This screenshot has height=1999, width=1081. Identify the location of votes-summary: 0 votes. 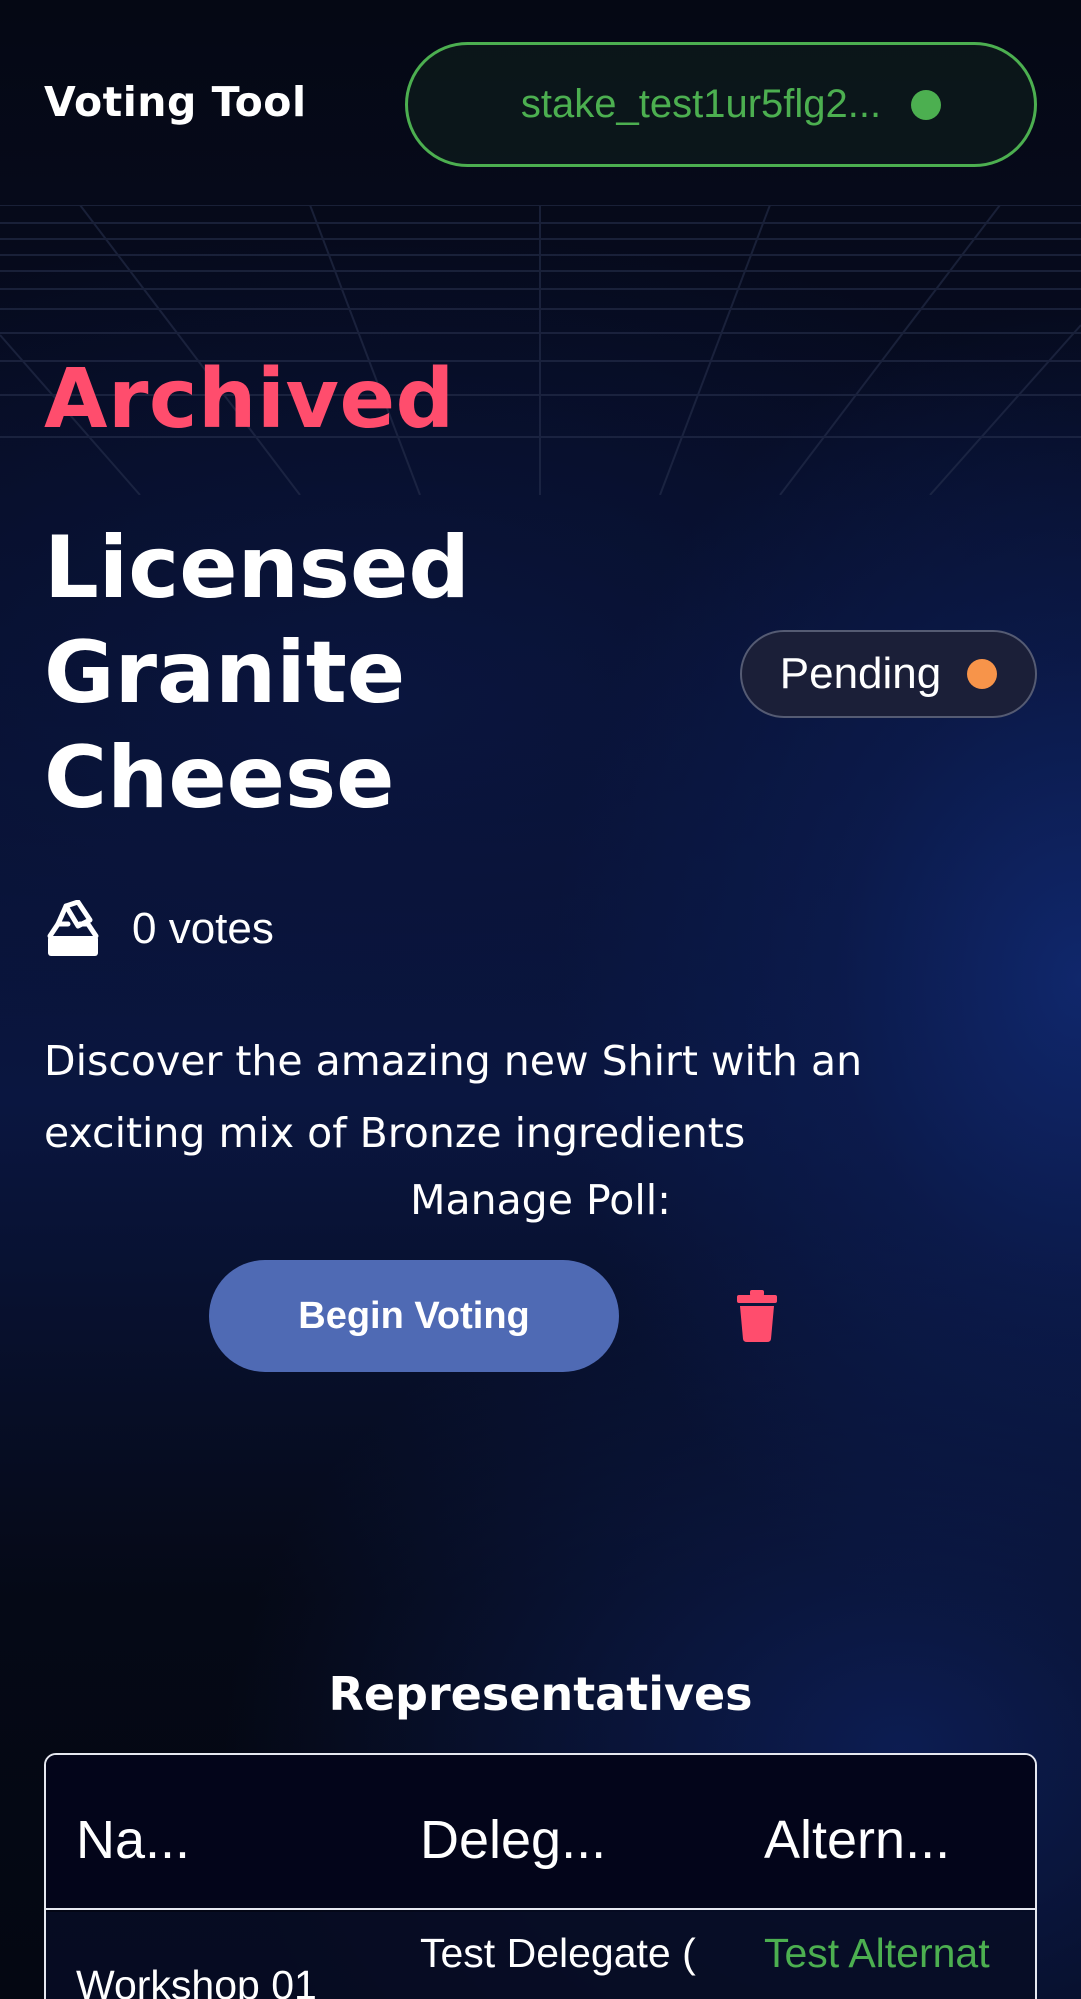
(159, 929).